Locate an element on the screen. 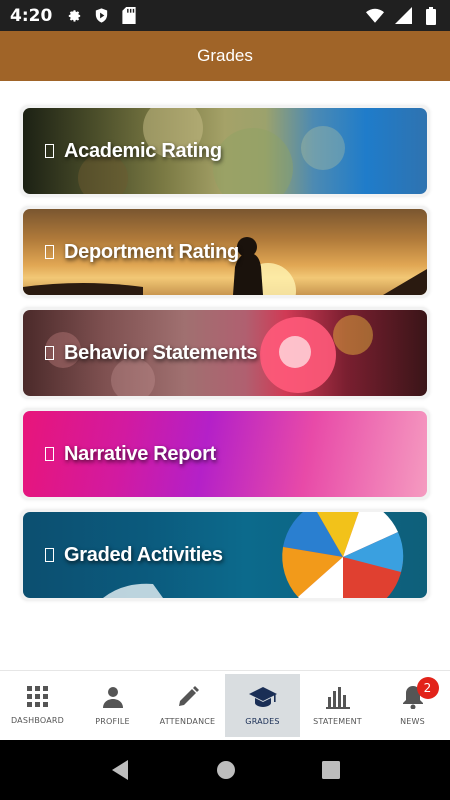 The width and height of the screenshot is (450, 800). nav-news: 2 NEWS is located at coordinates (412, 705).